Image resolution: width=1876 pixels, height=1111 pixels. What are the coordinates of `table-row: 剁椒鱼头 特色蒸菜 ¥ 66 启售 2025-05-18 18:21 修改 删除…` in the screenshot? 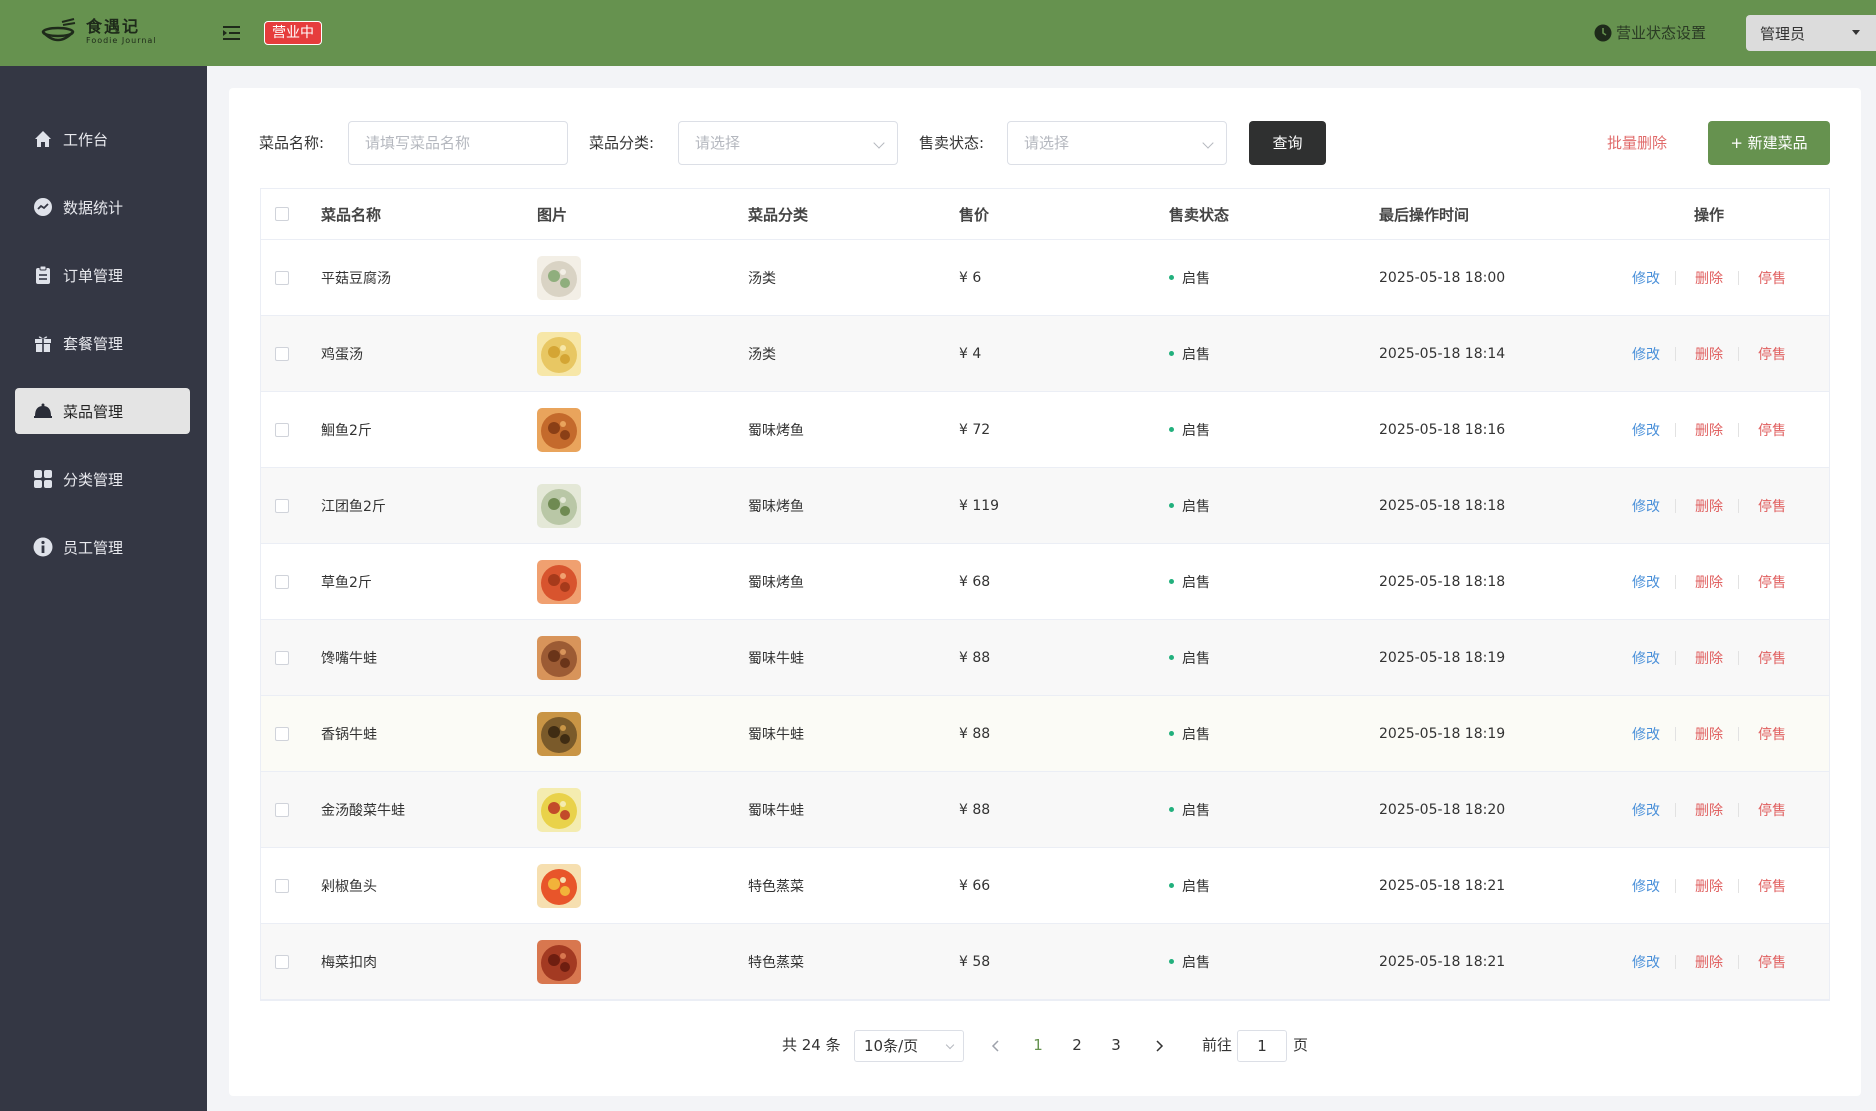 It's located at (1045, 886).